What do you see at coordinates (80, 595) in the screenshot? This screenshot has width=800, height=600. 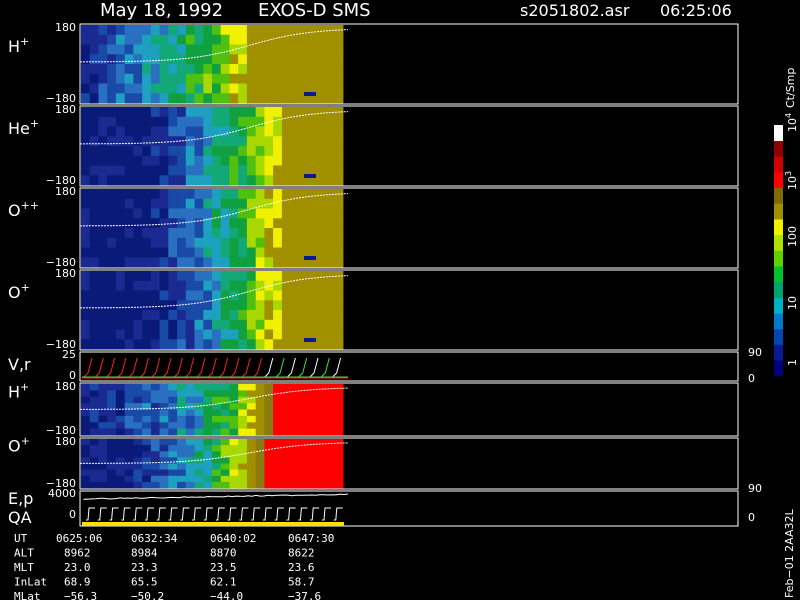 I see `footer-value: −56.3` at bounding box center [80, 595].